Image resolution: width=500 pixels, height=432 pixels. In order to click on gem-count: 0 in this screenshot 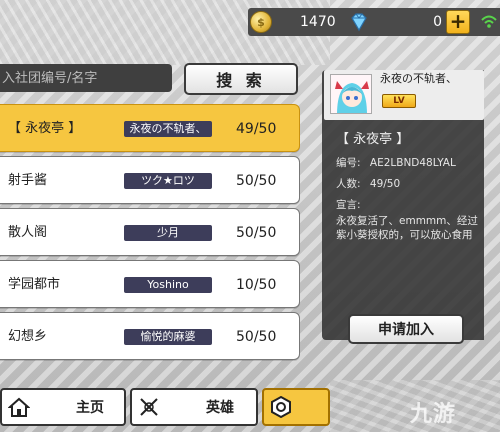, I will do `click(437, 22)`.